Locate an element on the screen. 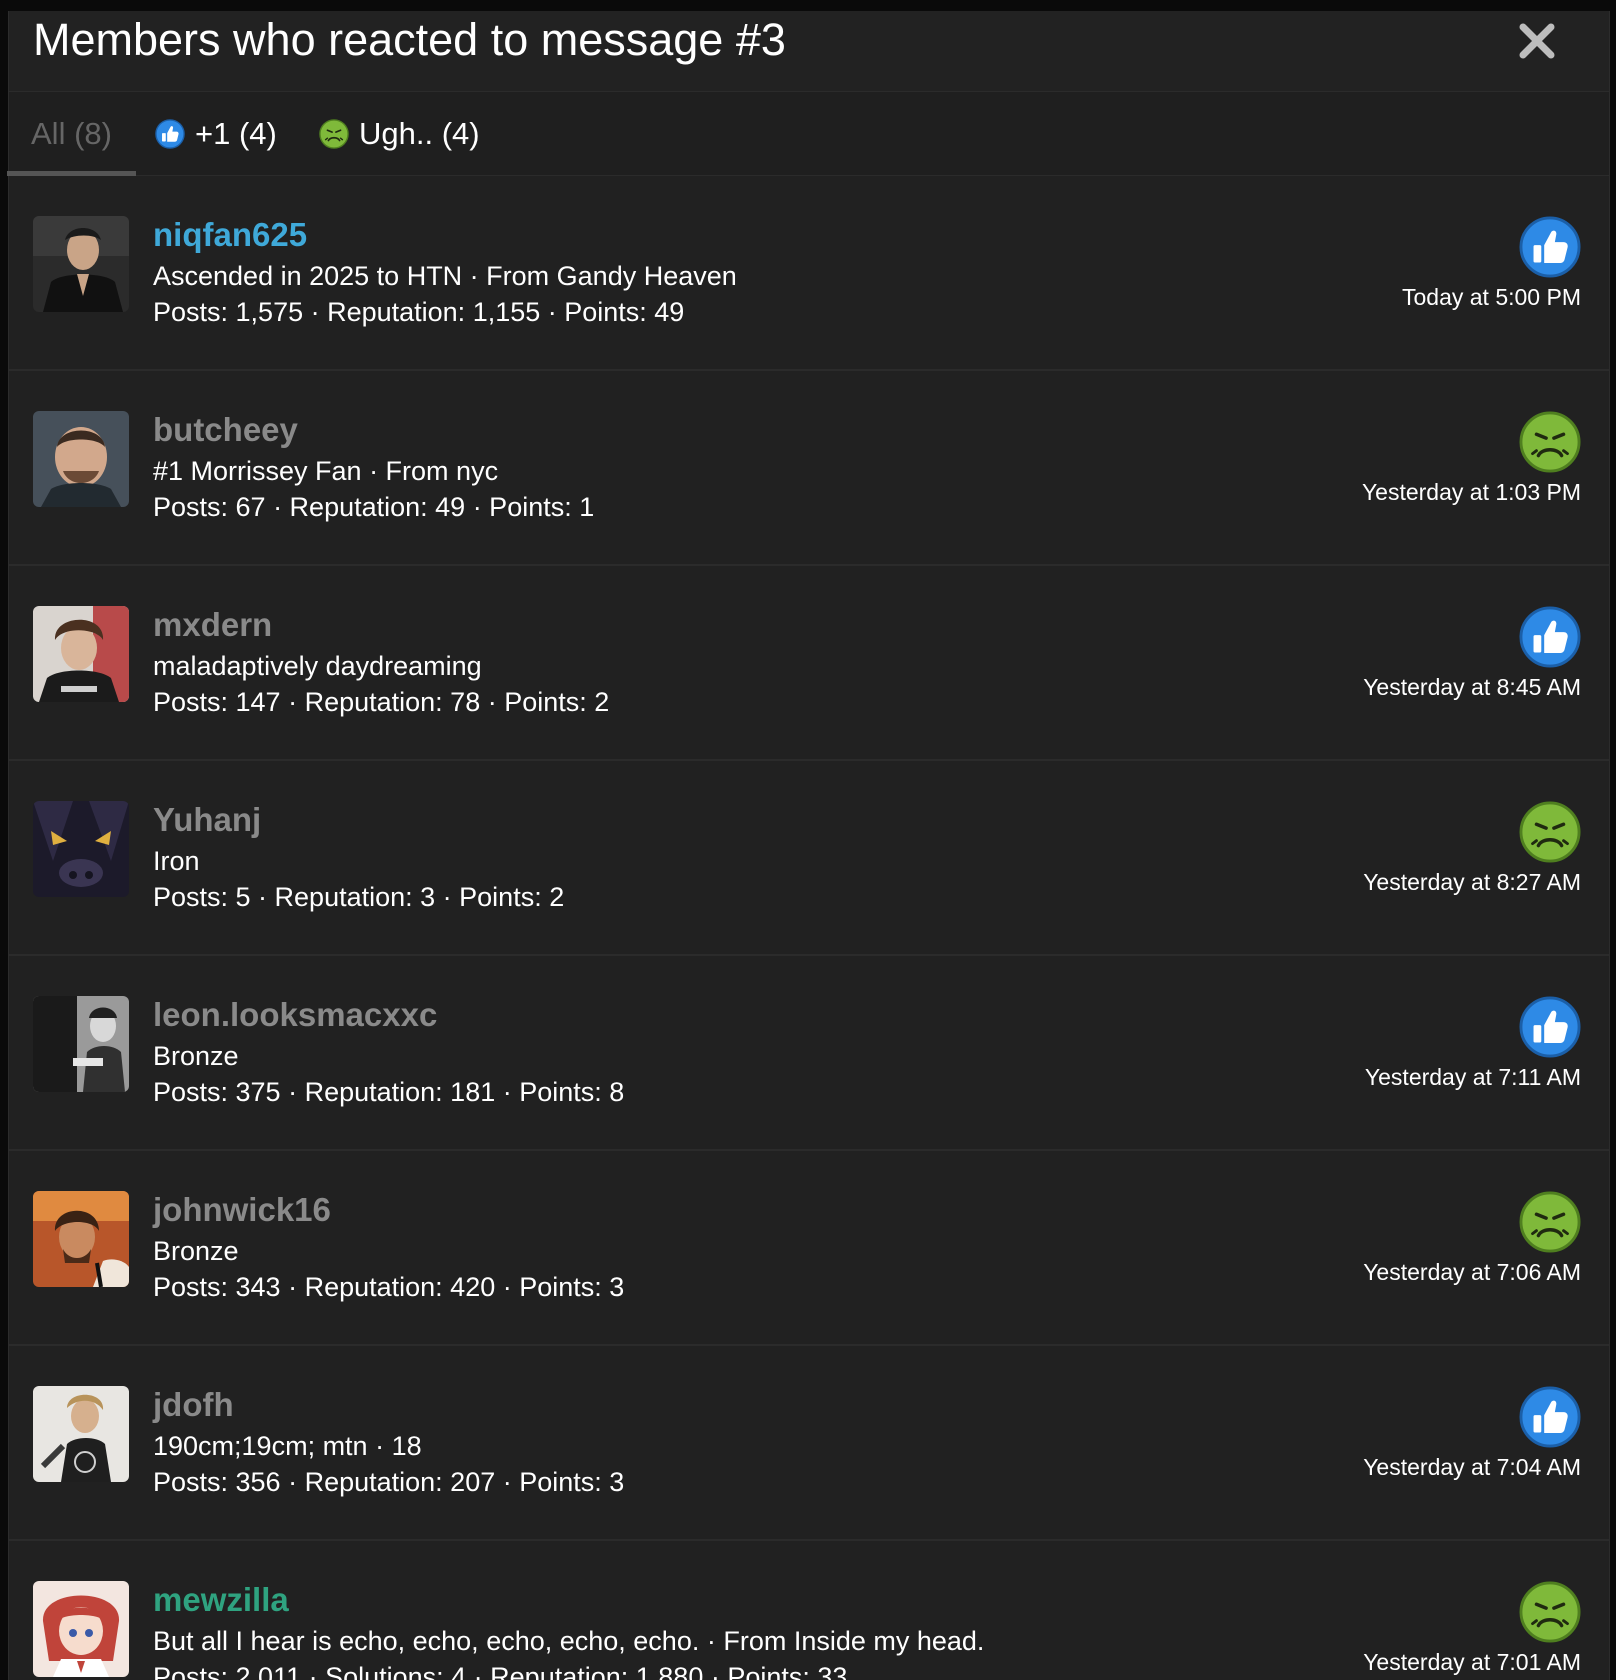 This screenshot has width=1616, height=1680. user-title: Iron is located at coordinates (176, 861).